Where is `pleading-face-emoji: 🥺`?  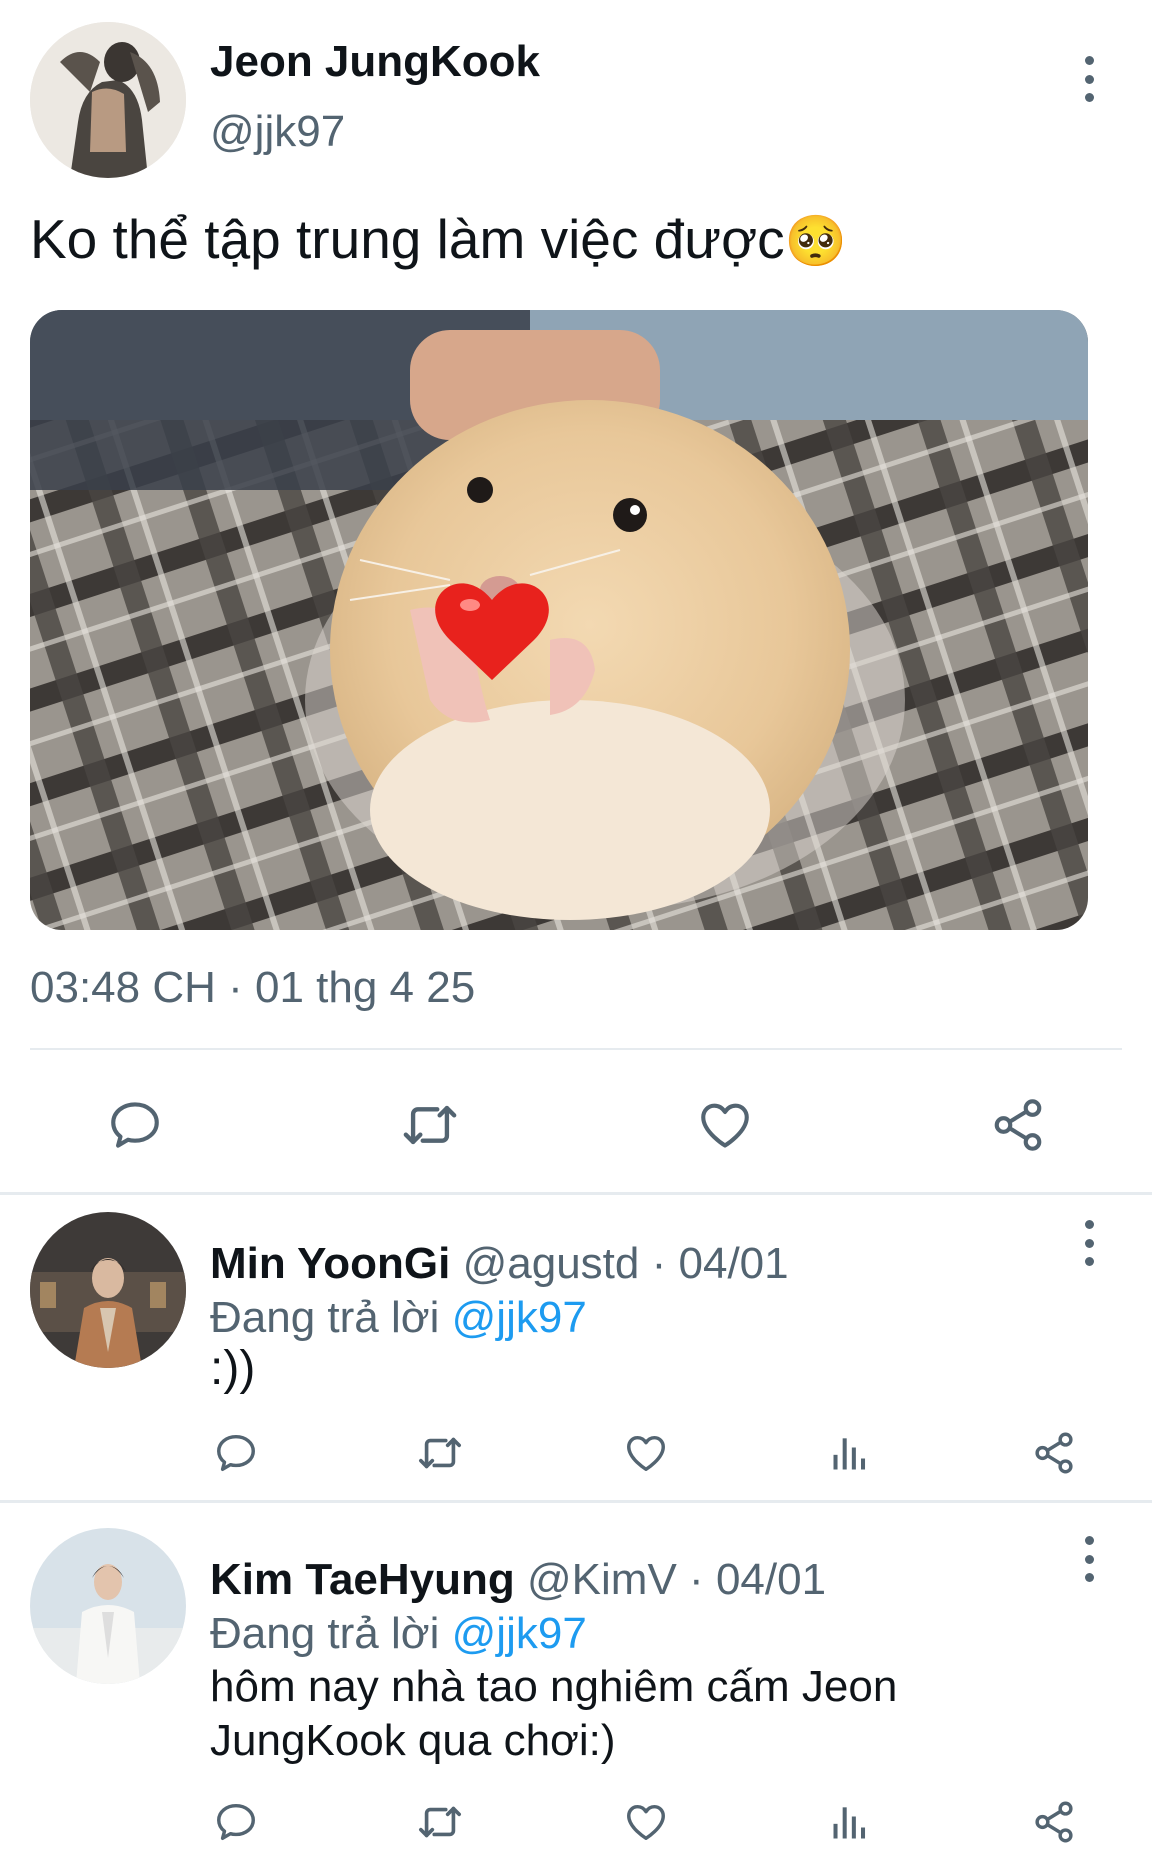
pleading-face-emoji: 🥺 is located at coordinates (815, 241).